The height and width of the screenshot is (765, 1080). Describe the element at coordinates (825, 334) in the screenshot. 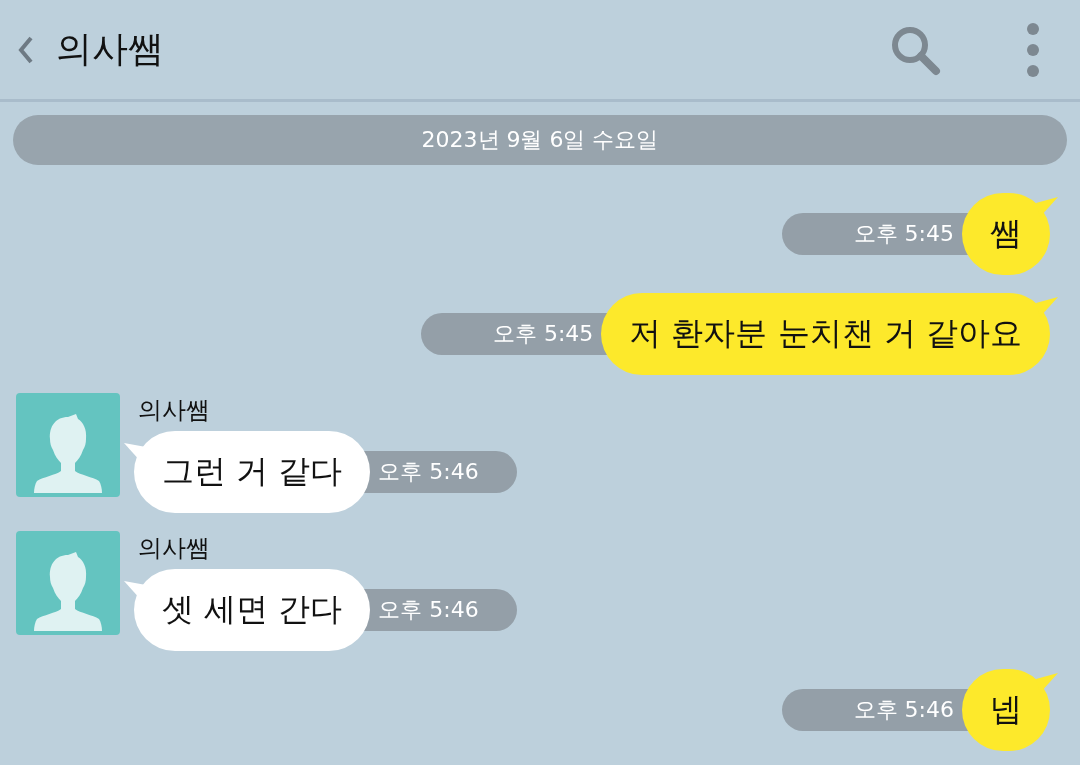

I see `sent-message-bubble: 저 환자분 눈치챈 거 같아요` at that location.